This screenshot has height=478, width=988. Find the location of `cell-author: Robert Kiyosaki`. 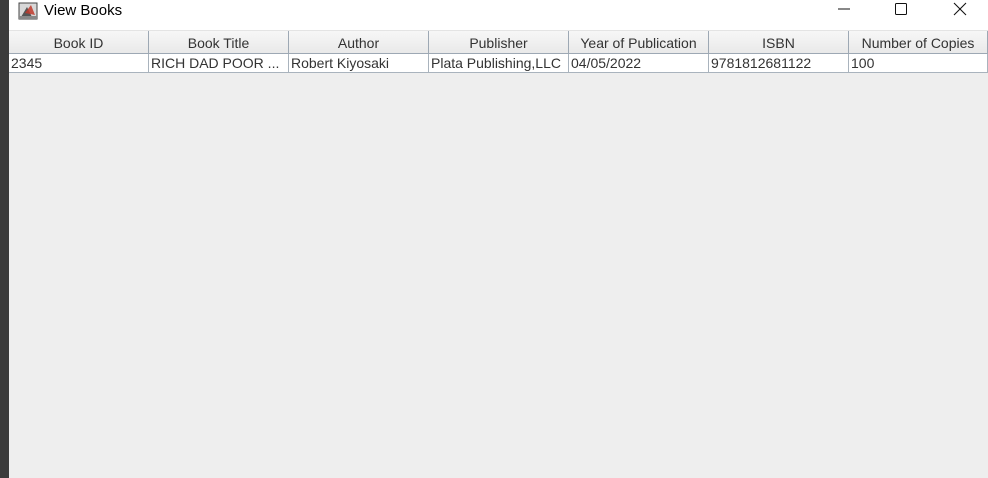

cell-author: Robert Kiyosaki is located at coordinates (359, 63).